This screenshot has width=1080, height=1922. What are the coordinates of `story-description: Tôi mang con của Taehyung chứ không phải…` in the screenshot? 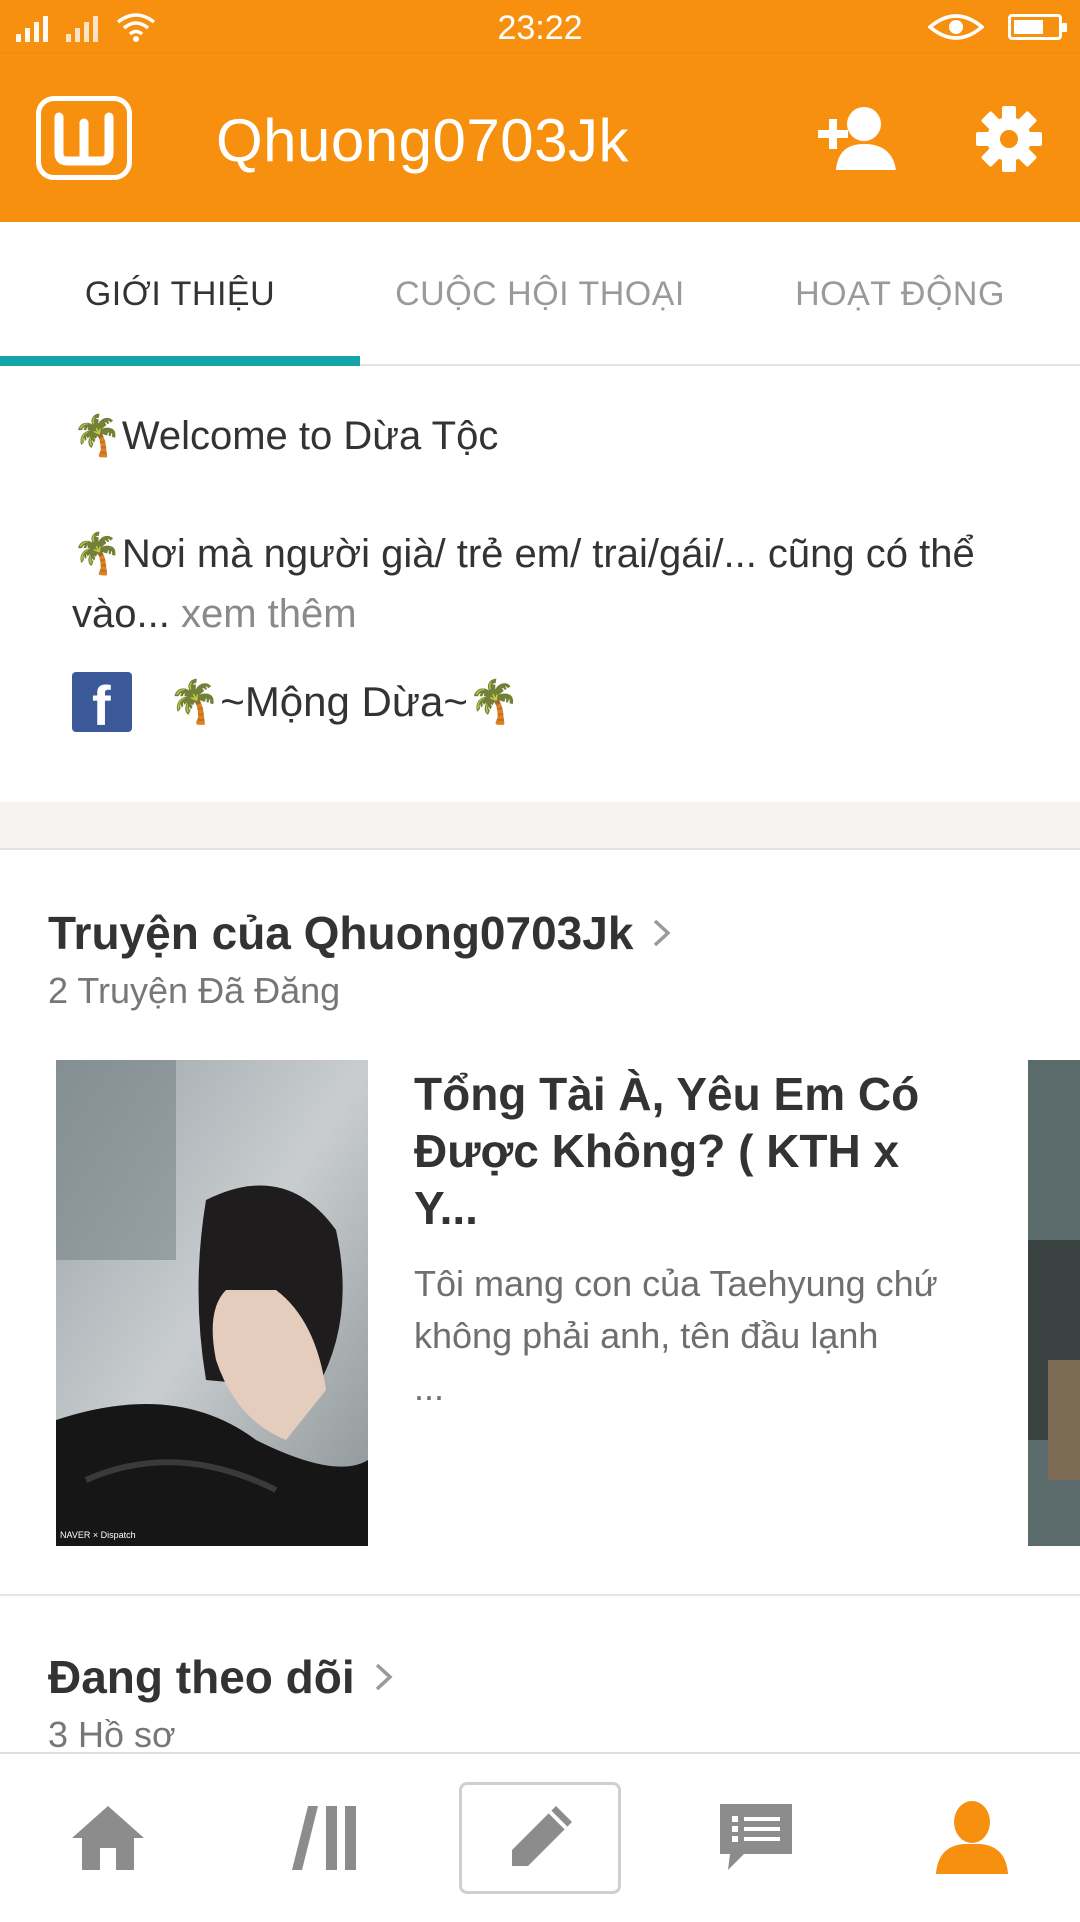 It's located at (676, 1335).